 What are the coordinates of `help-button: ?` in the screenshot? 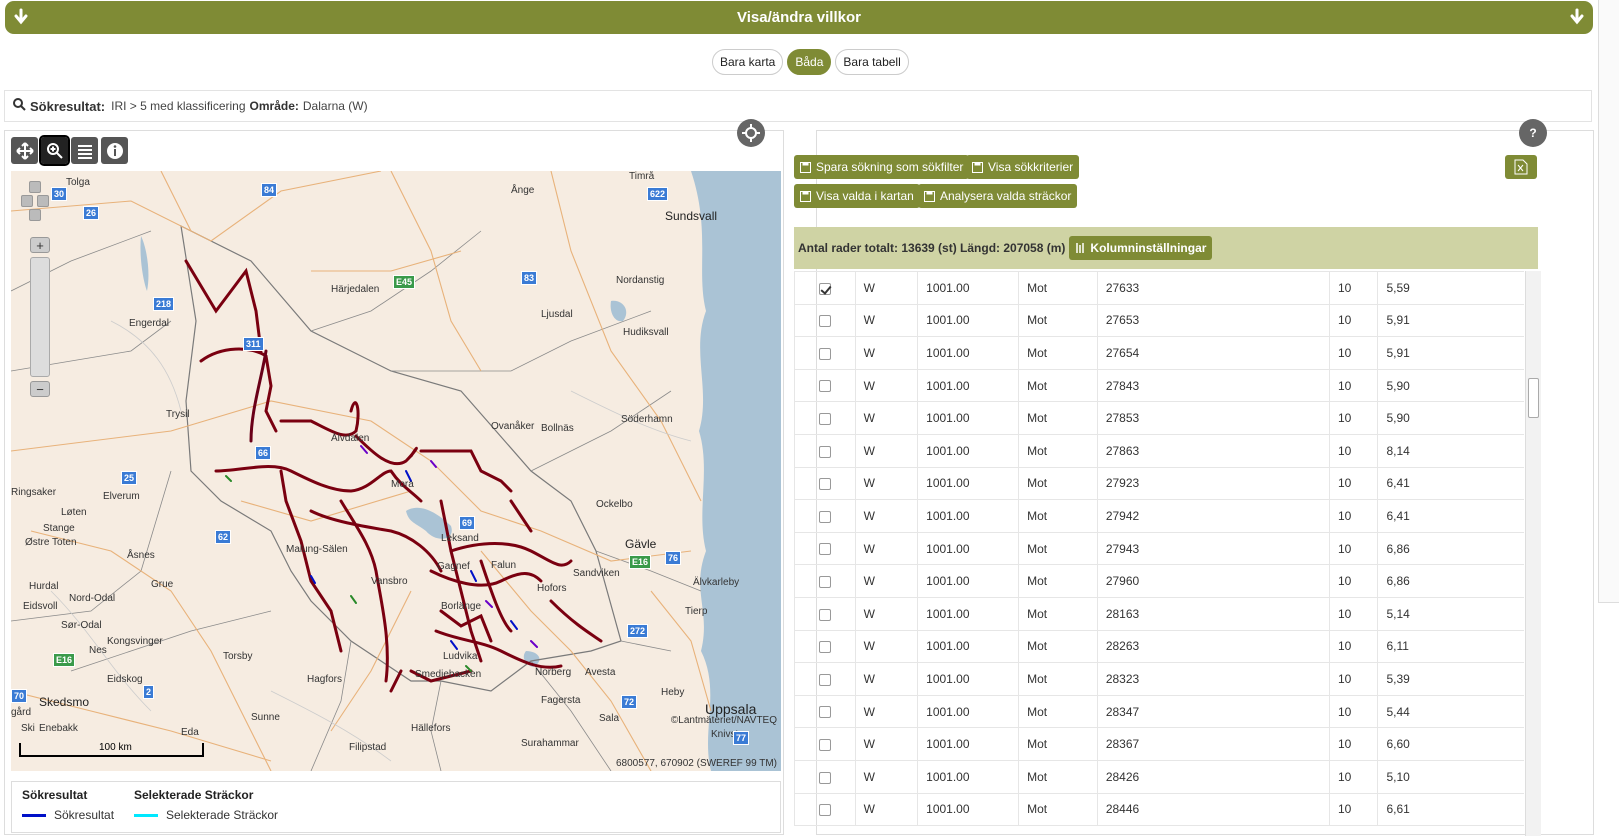 It's located at (1533, 133).